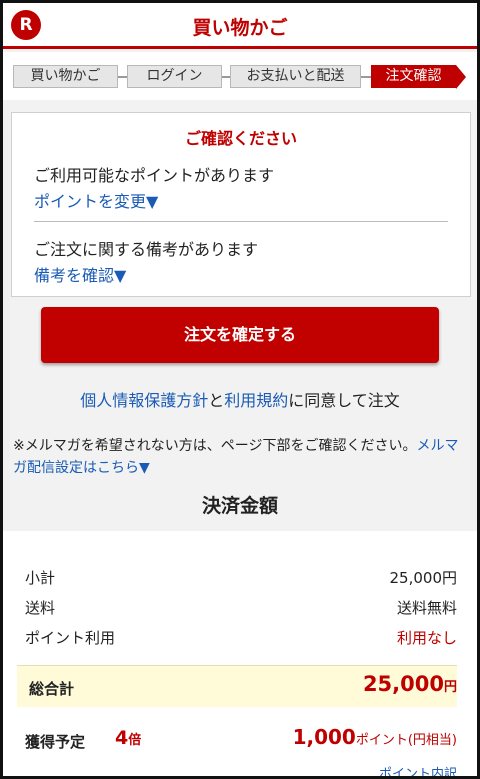 The image size is (480, 779). I want to click on remarks-notice: ご注文に関する備考があります, so click(146, 249).